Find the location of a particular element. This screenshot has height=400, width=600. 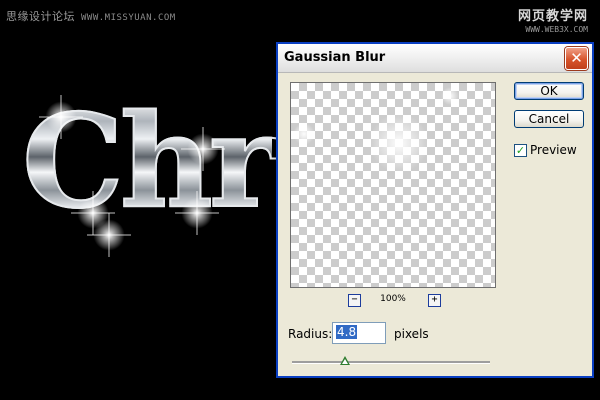

minus-icon: − is located at coordinates (354, 299).